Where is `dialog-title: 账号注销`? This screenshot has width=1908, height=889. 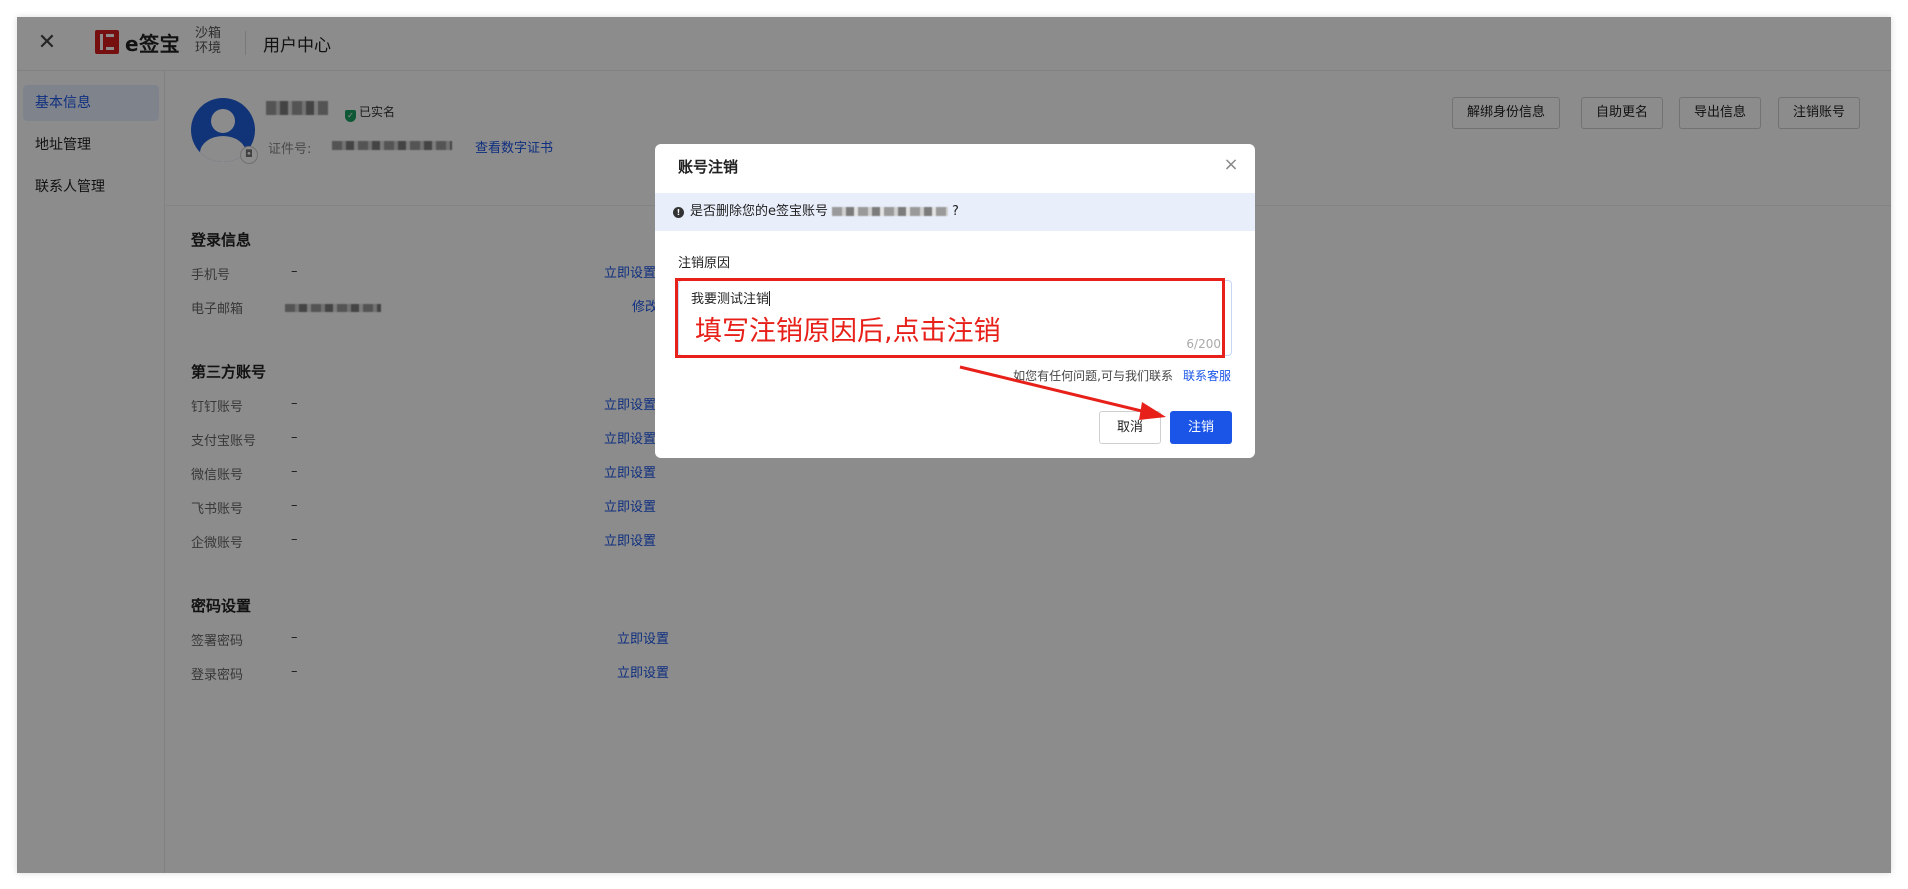
dialog-title: 账号注销 is located at coordinates (708, 167).